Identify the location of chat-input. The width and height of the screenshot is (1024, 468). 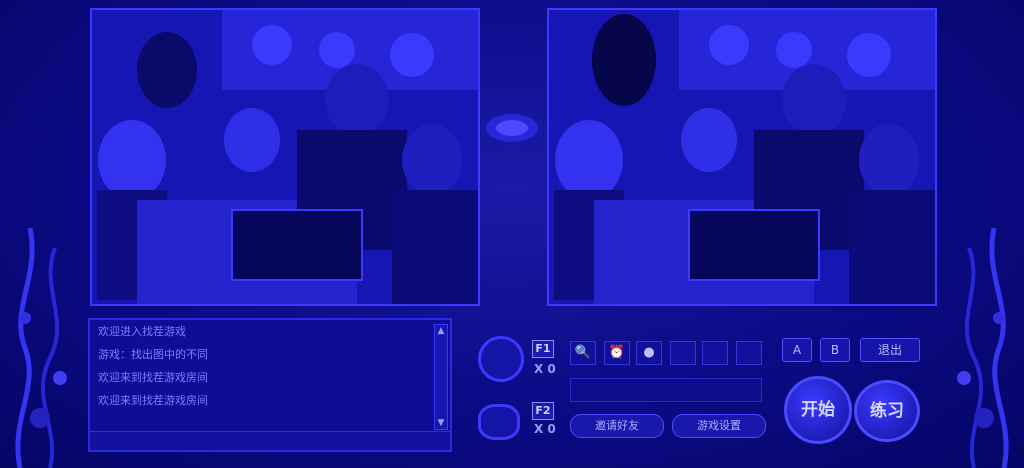
(270, 440).